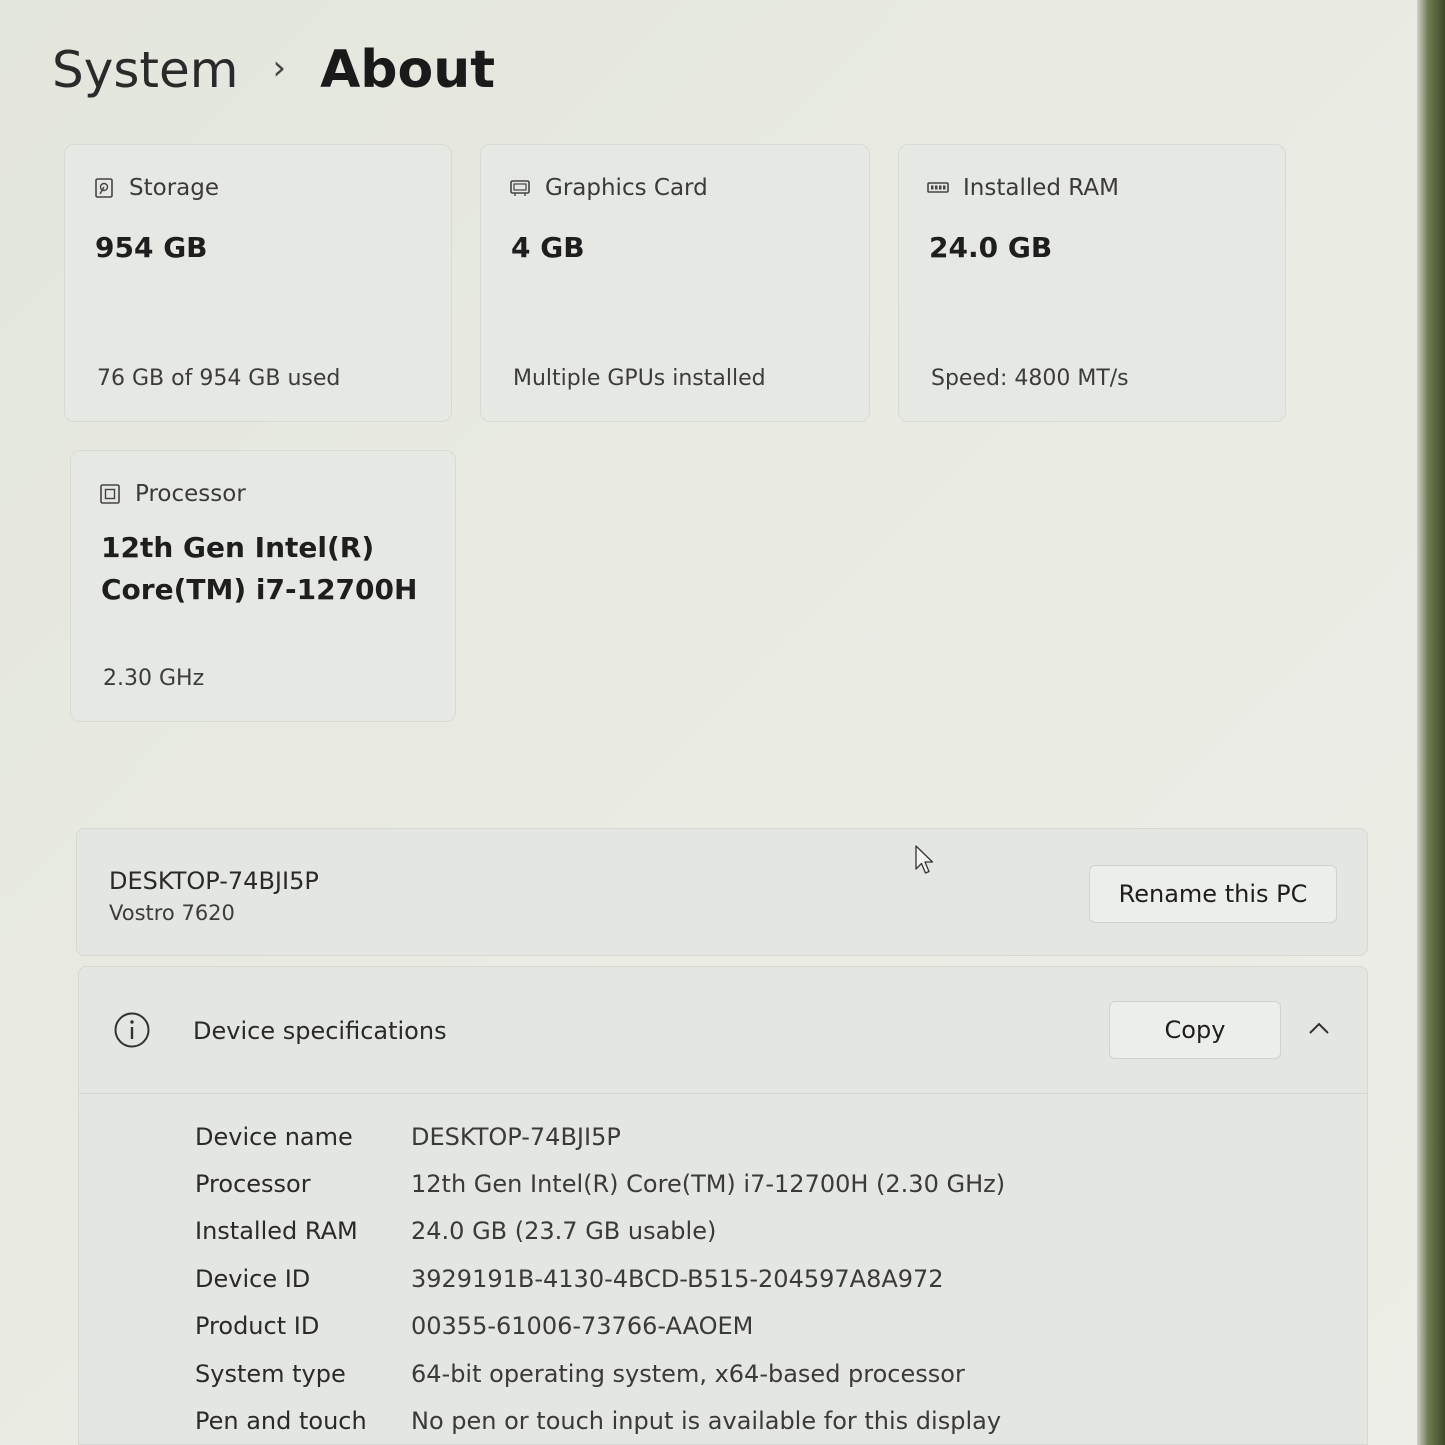 This screenshot has height=1445, width=1445. Describe the element at coordinates (1195, 1030) in the screenshot. I see `copy-button: Copy` at that location.